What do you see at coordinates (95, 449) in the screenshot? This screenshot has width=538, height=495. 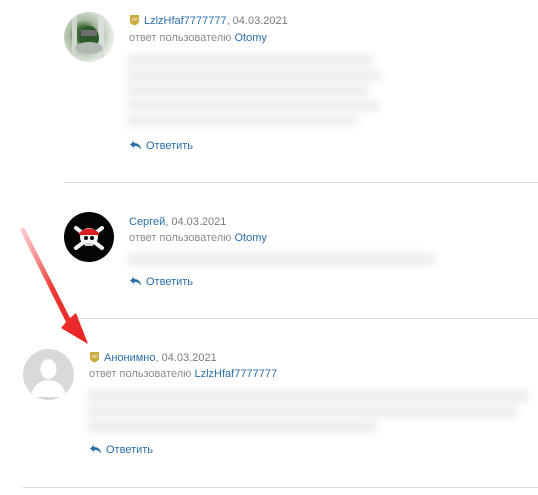 I see `reply-arrow-icon` at bounding box center [95, 449].